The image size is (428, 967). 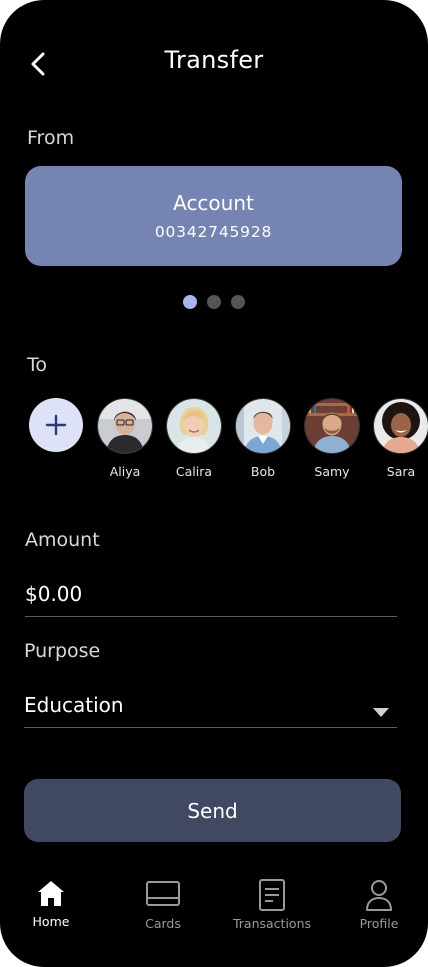 I want to click on purpose-label: Purpose, so click(x=62, y=651).